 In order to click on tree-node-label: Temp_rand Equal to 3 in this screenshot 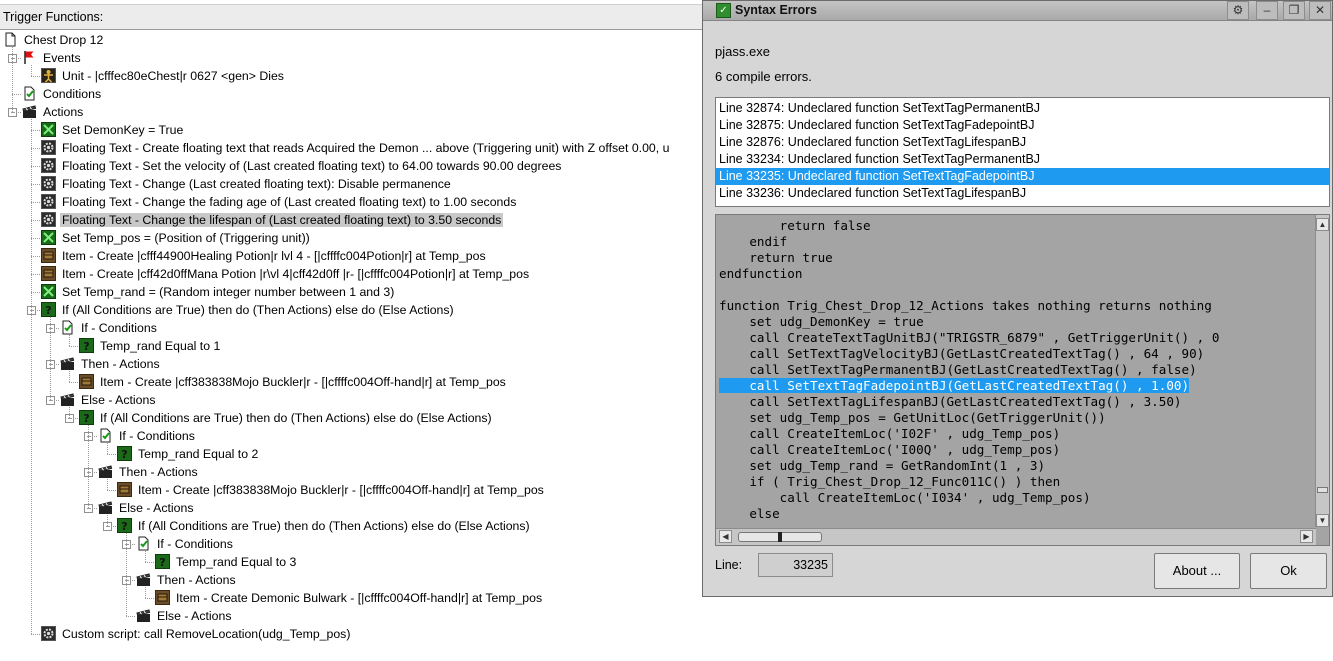, I will do `click(236, 562)`.